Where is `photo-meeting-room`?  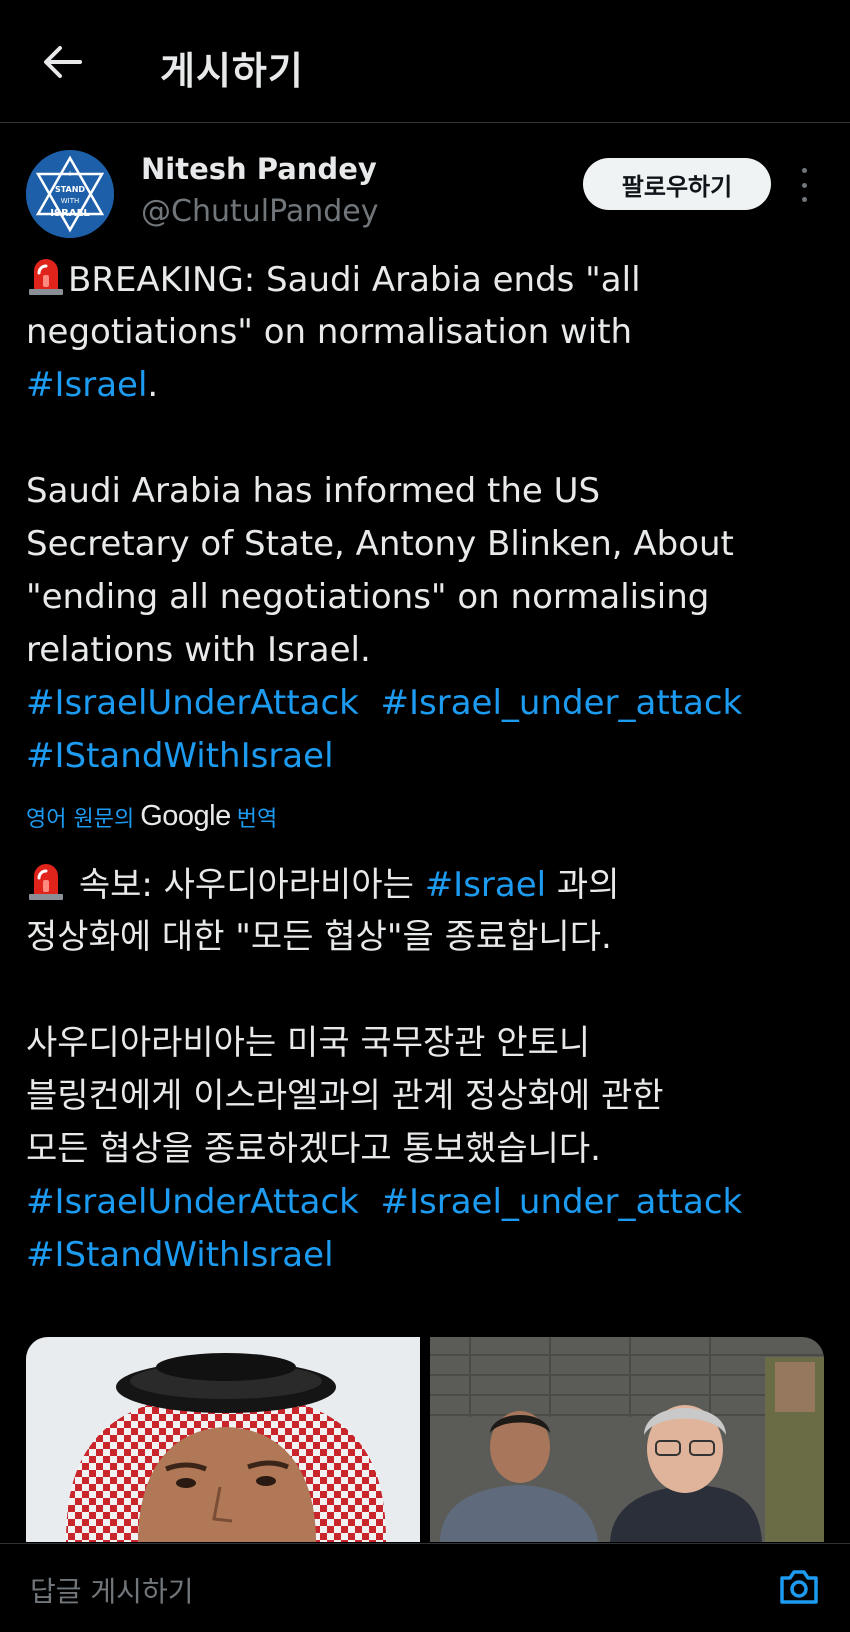
photo-meeting-room is located at coordinates (627, 1439).